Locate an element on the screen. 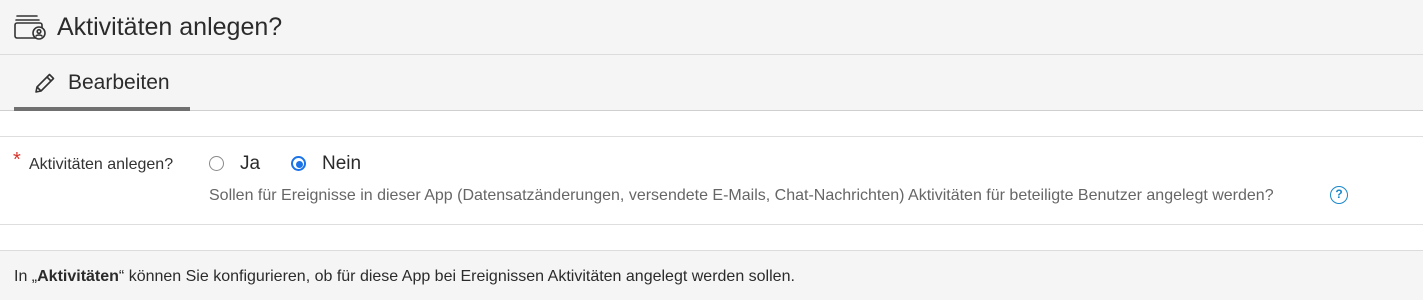 This screenshot has height=300, width=1423. required-marker: * is located at coordinates (17, 160).